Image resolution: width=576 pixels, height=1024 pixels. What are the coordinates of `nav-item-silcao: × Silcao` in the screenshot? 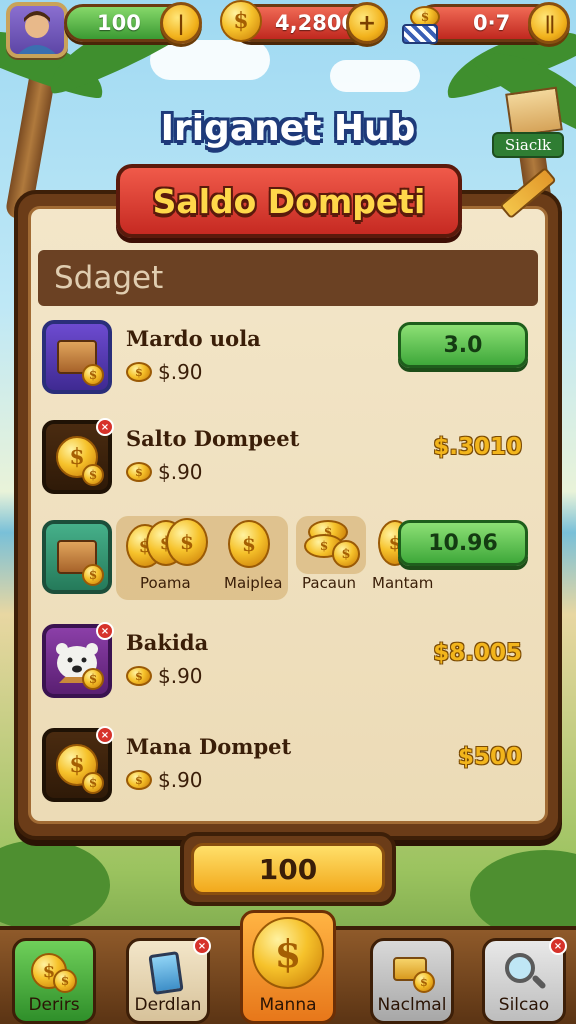 It's located at (524, 980).